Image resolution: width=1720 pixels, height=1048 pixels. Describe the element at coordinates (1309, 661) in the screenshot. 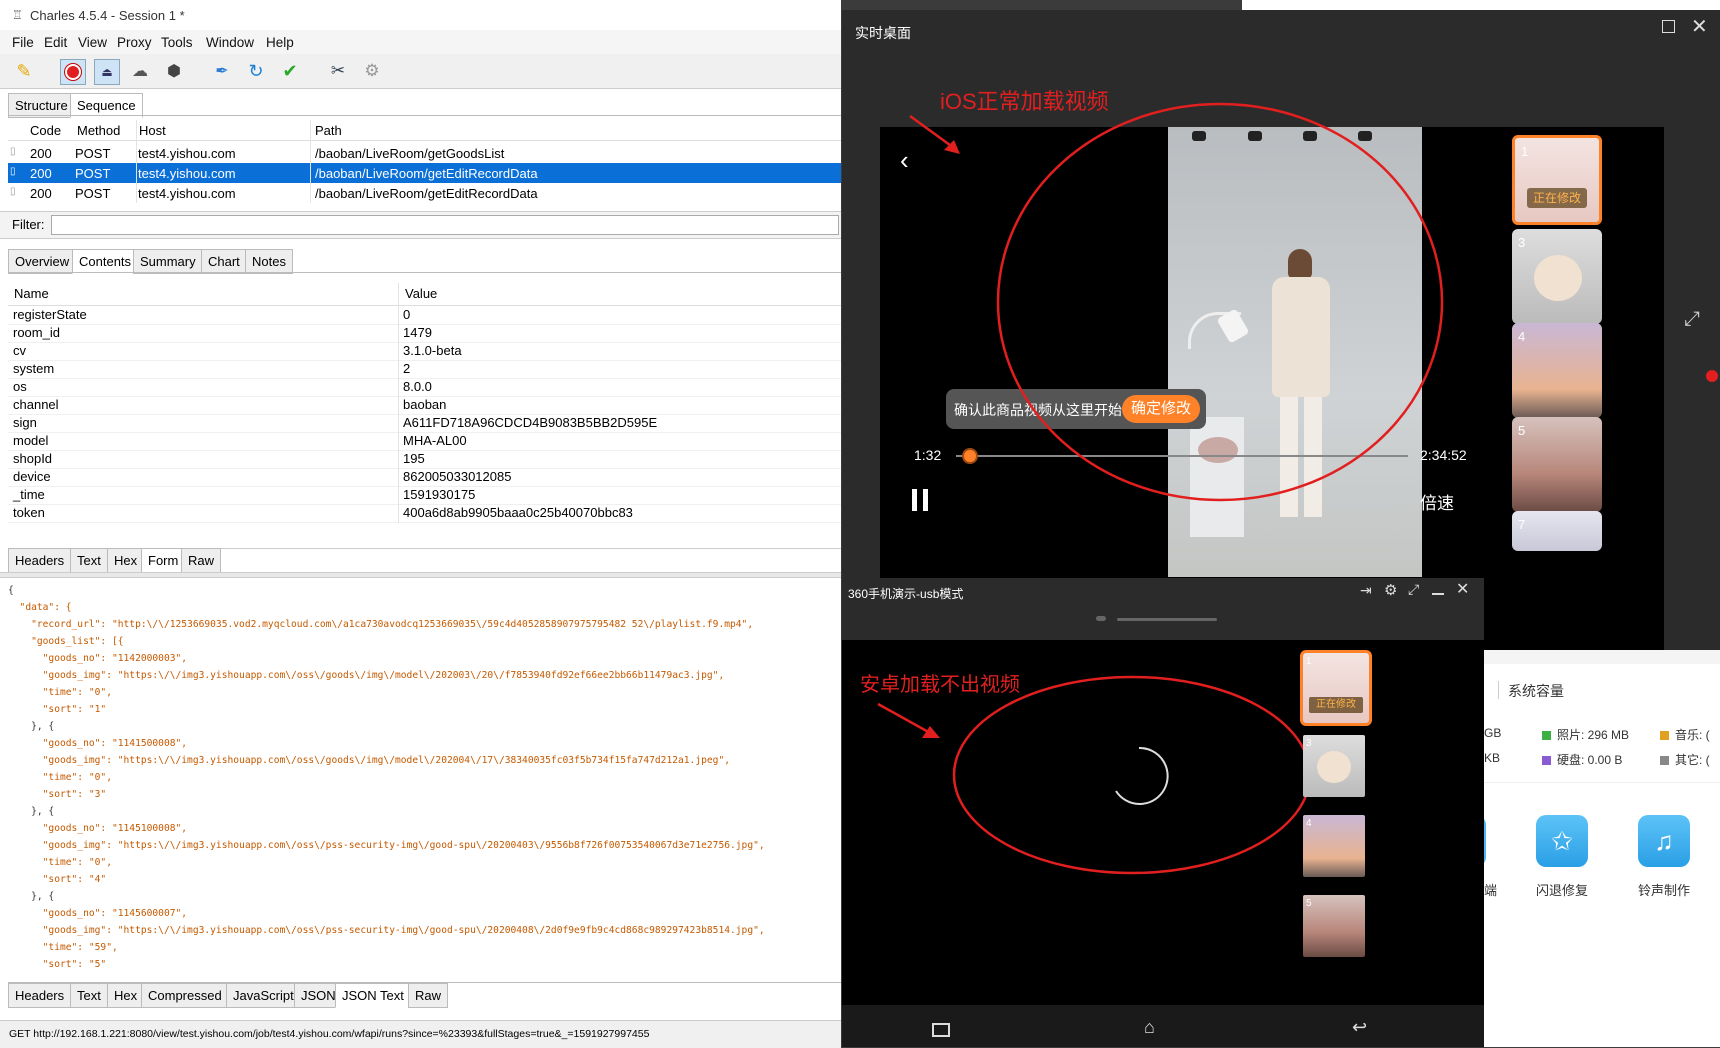

I see `thumb-number: 1` at that location.